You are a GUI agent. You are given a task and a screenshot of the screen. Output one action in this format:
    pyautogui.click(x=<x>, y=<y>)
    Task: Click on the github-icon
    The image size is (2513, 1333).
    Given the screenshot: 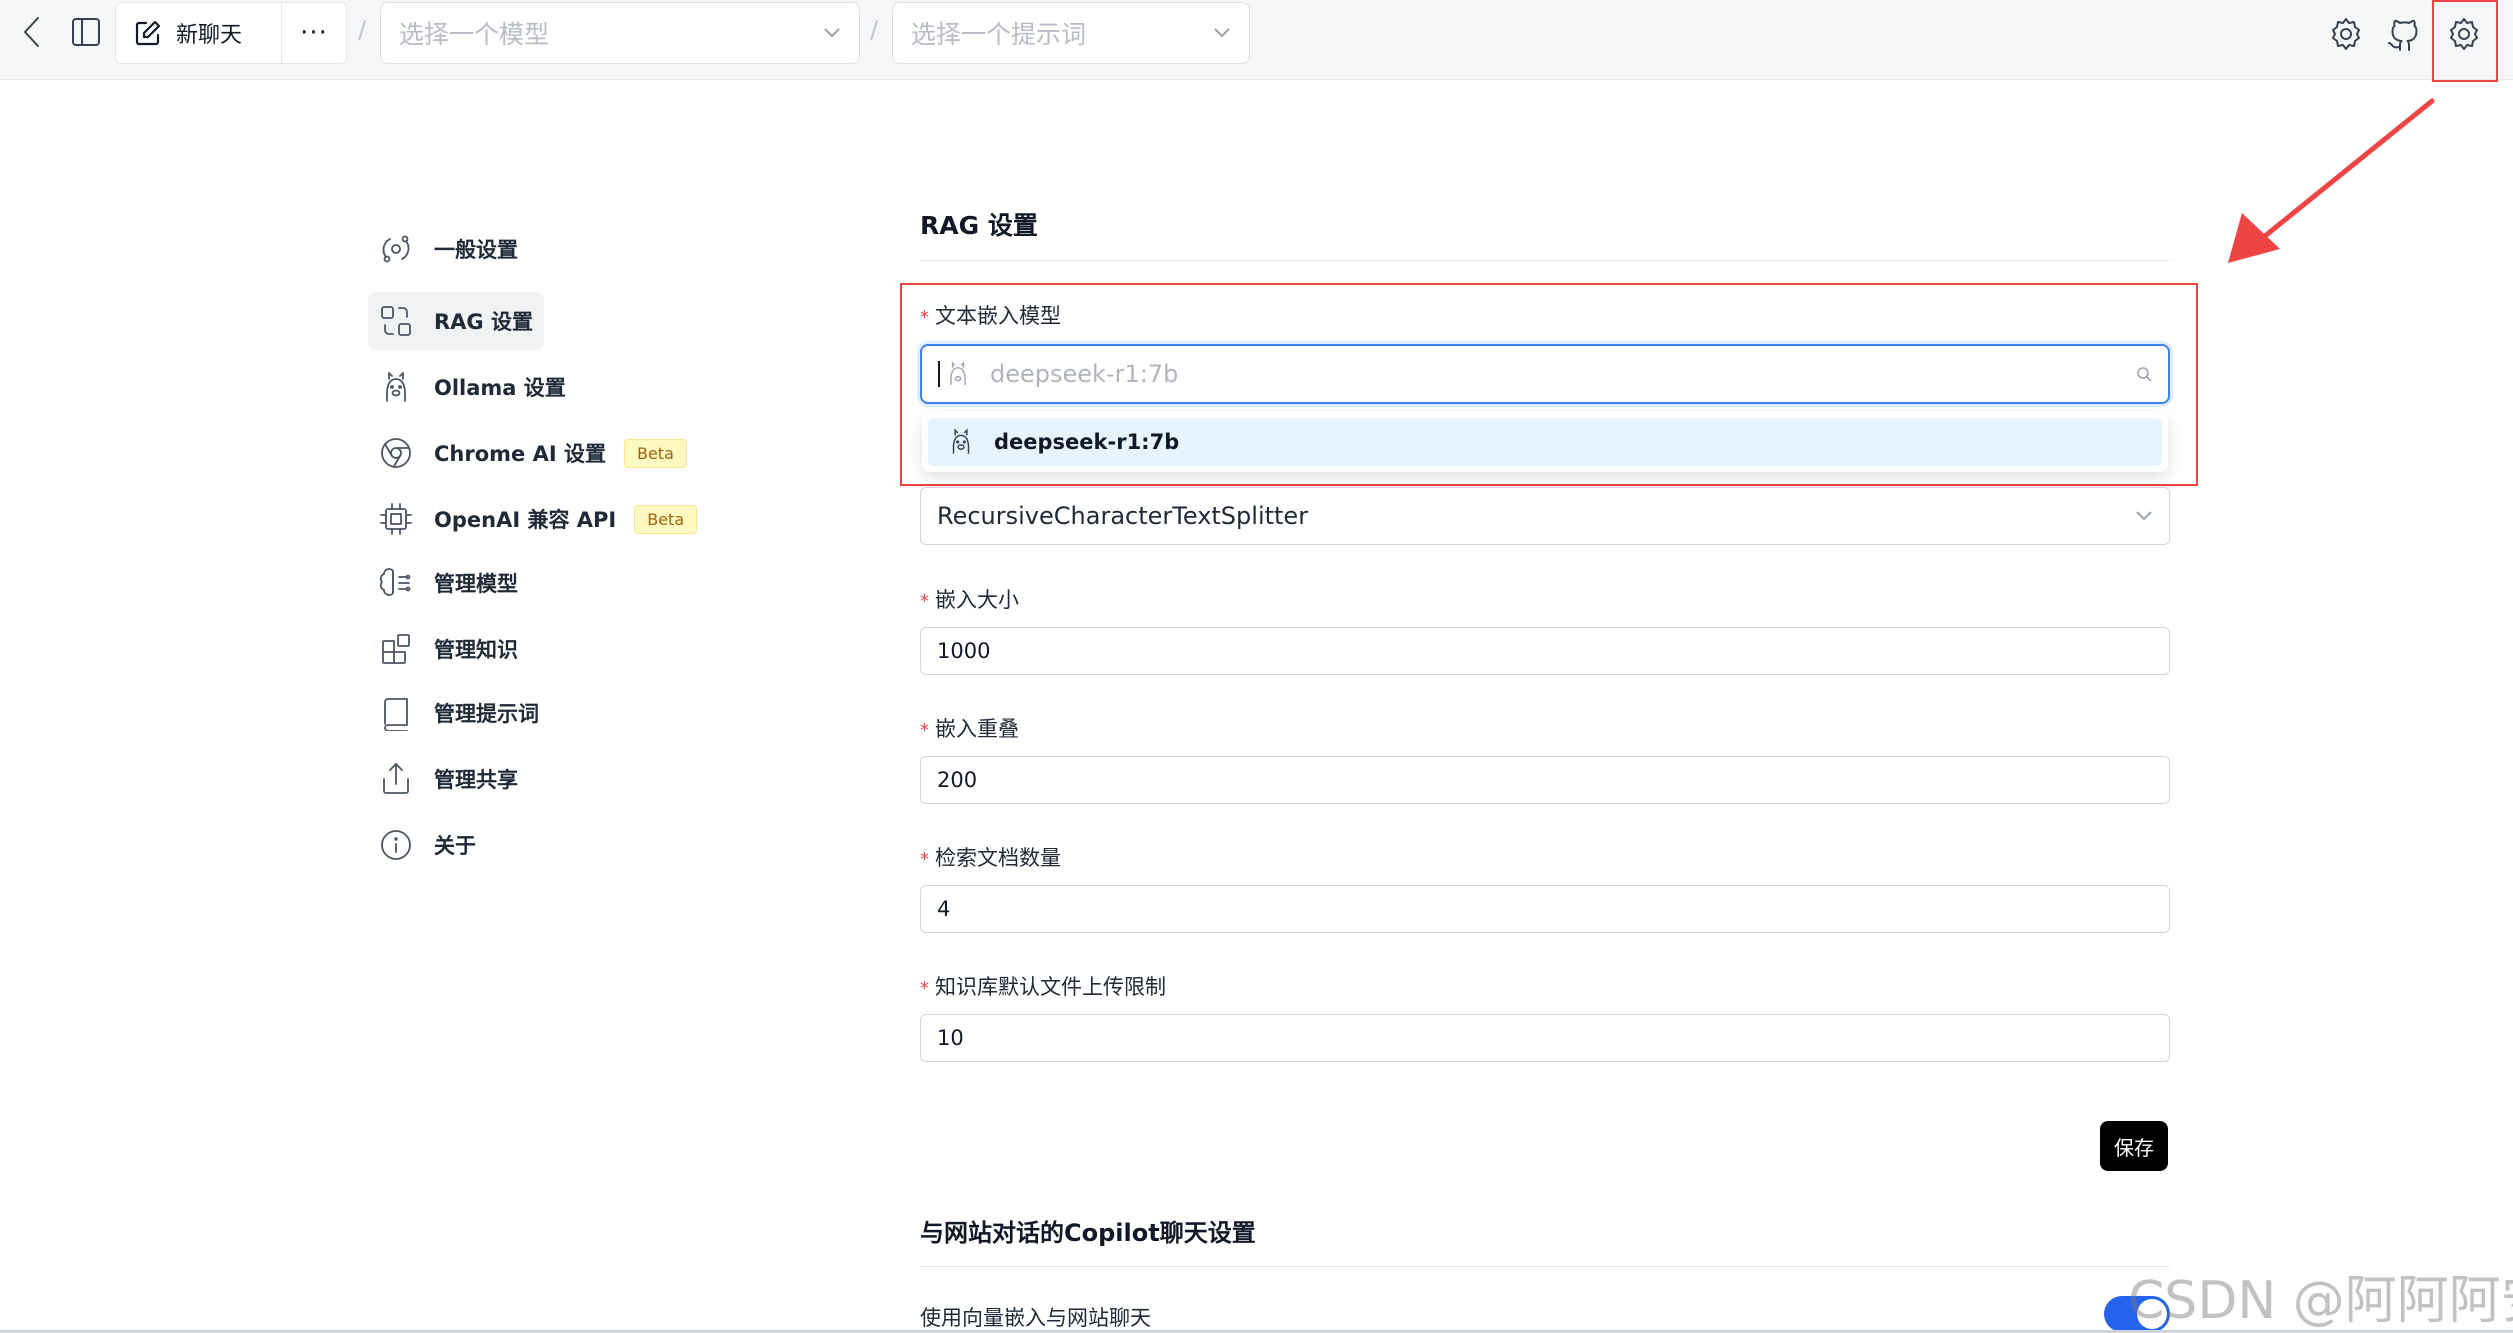 What is the action you would take?
    pyautogui.click(x=2404, y=34)
    